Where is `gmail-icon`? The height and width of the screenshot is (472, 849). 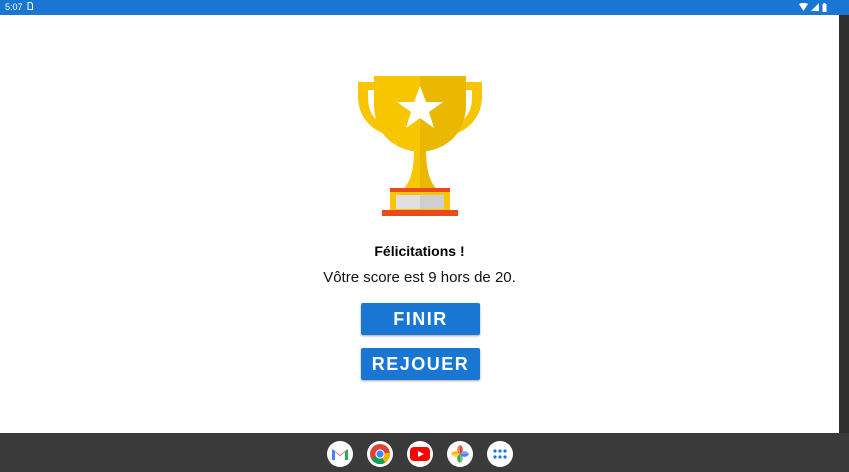 gmail-icon is located at coordinates (340, 454).